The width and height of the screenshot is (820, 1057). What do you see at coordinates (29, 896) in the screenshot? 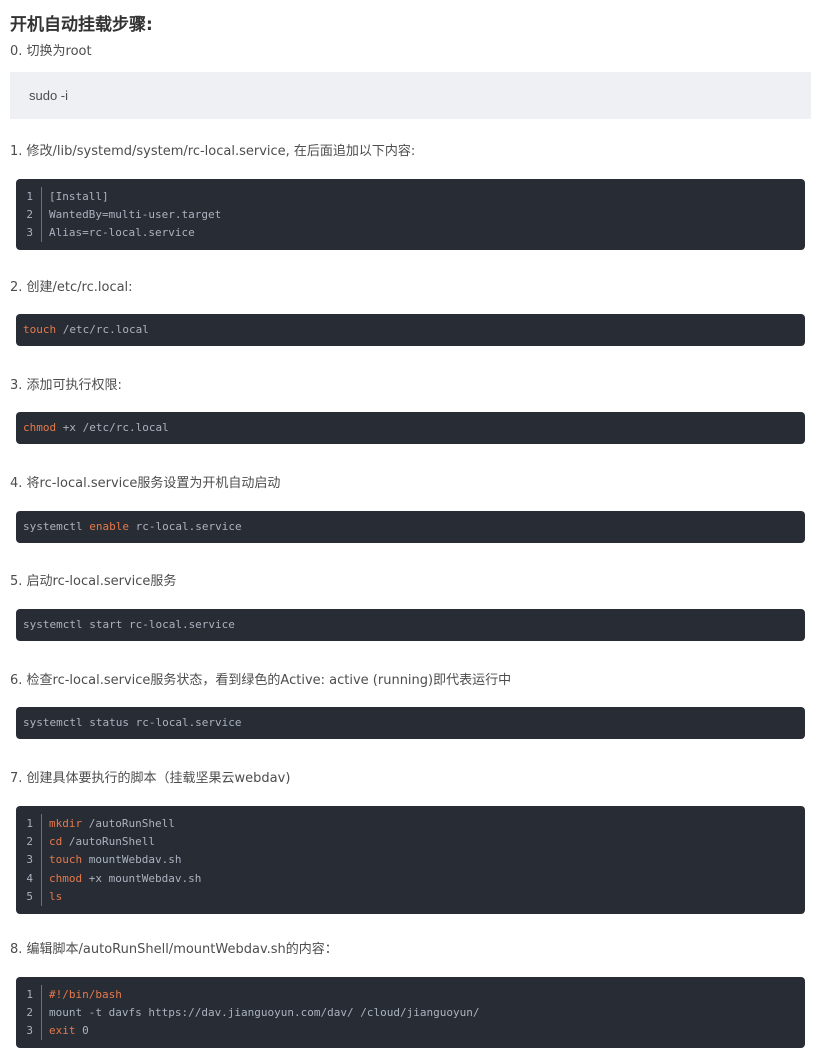
I see `line-number: 5` at bounding box center [29, 896].